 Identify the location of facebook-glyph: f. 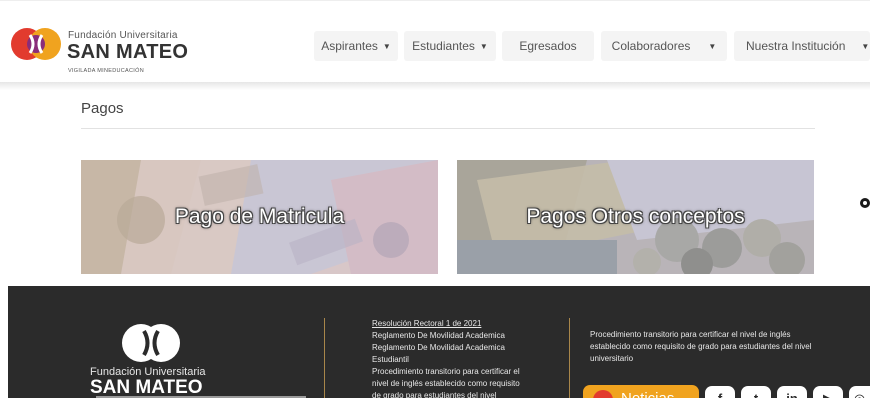
(720, 394).